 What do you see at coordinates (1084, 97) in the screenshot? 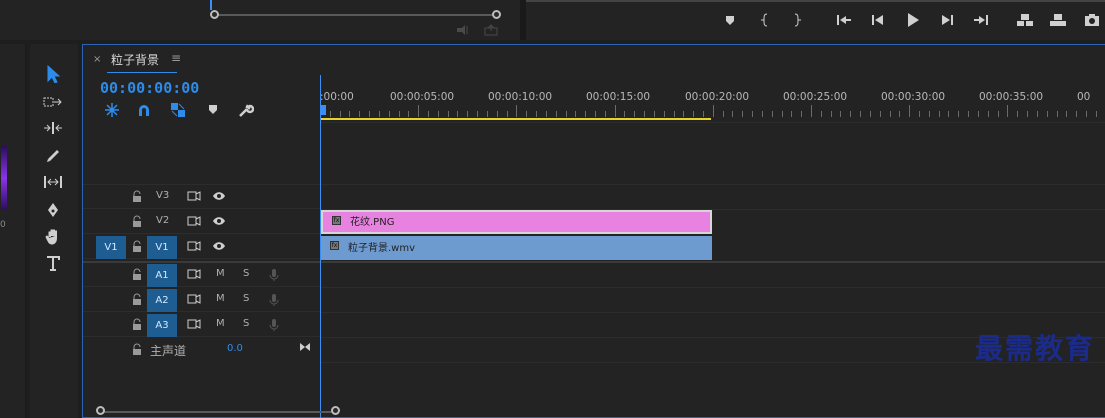
I see `ruler-label: 00` at bounding box center [1084, 97].